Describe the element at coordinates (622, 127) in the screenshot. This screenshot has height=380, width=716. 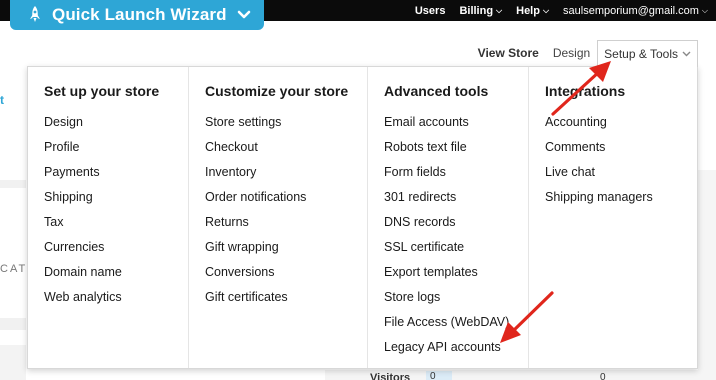
I see `menu-item-accounting: Accounting` at that location.